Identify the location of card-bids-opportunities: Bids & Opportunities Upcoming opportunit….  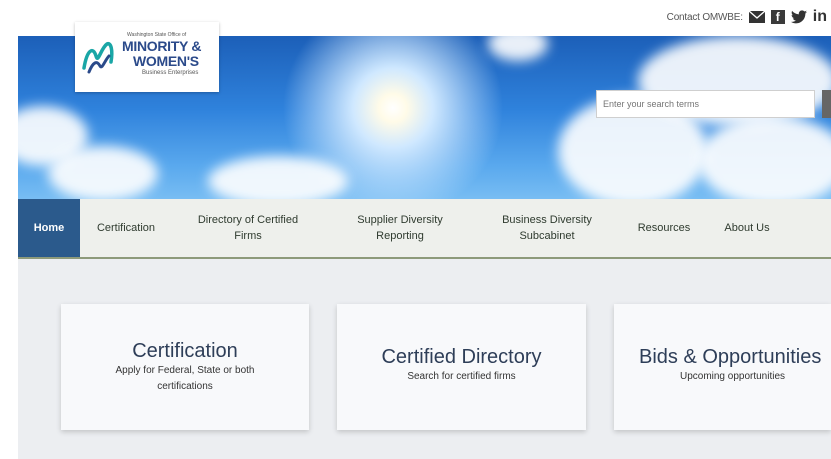
(722, 367).